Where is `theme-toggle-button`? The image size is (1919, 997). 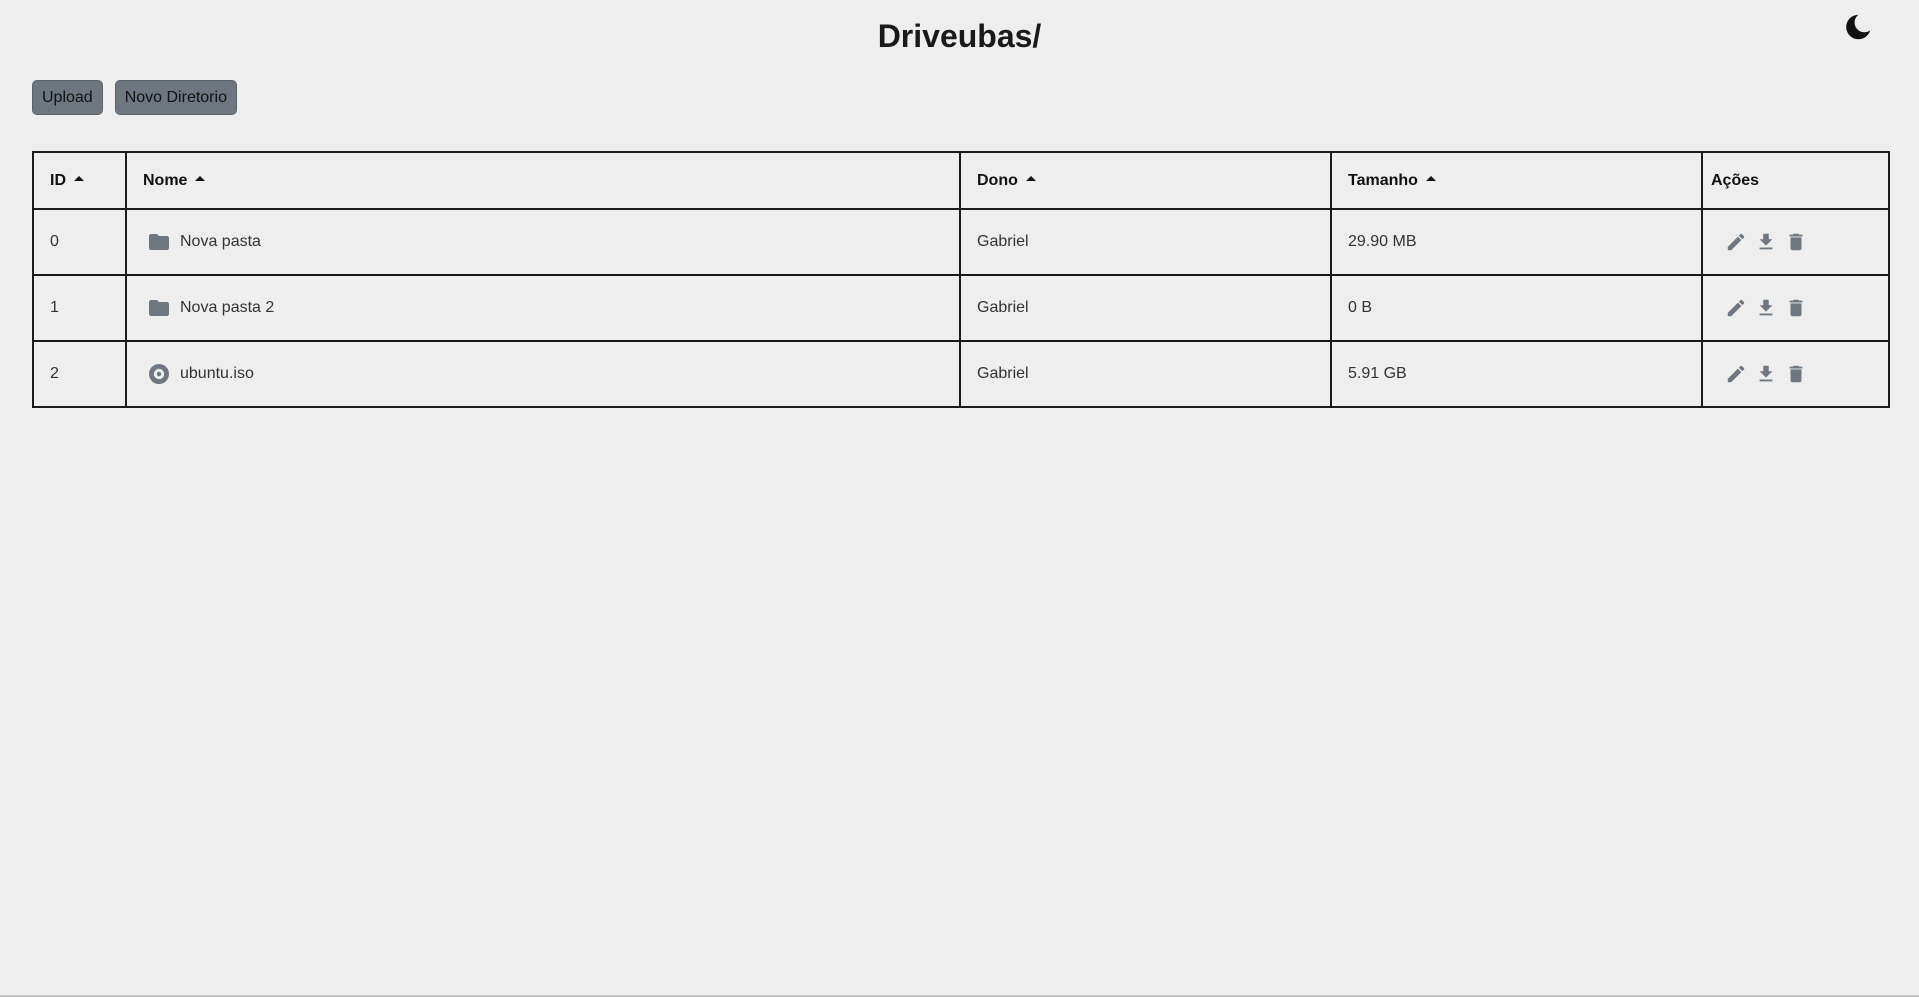 theme-toggle-button is located at coordinates (1858, 27).